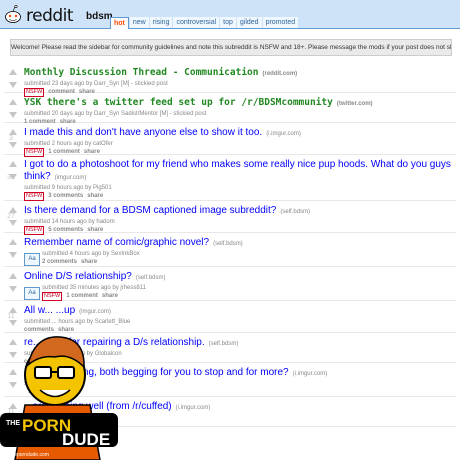  What do you see at coordinates (59, 398) in the screenshot?
I see `porndude-watermark-logo: THE PORN DUDE theporndude.com` at bounding box center [59, 398].